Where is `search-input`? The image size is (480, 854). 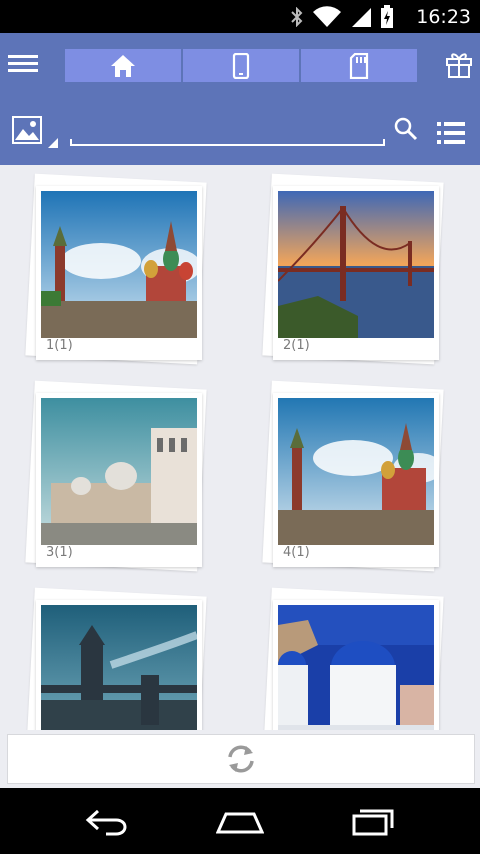 search-input is located at coordinates (227, 142).